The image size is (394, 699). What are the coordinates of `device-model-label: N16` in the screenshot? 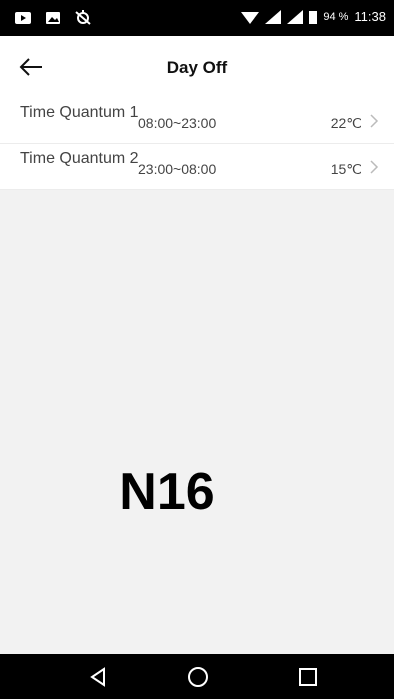 It's located at (167, 492).